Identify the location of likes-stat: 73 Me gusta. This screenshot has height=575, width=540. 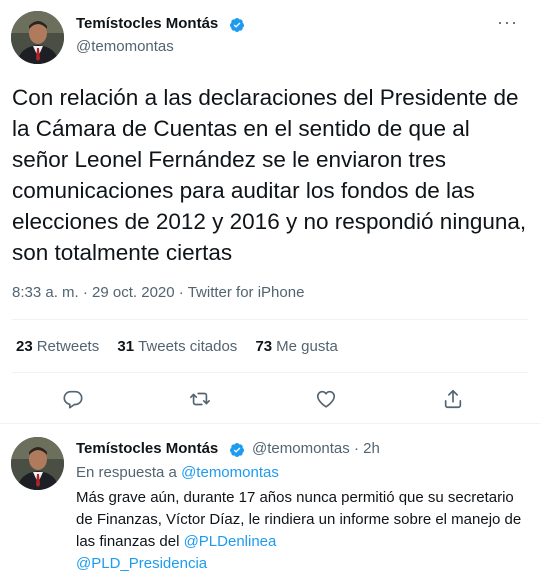
(296, 346).